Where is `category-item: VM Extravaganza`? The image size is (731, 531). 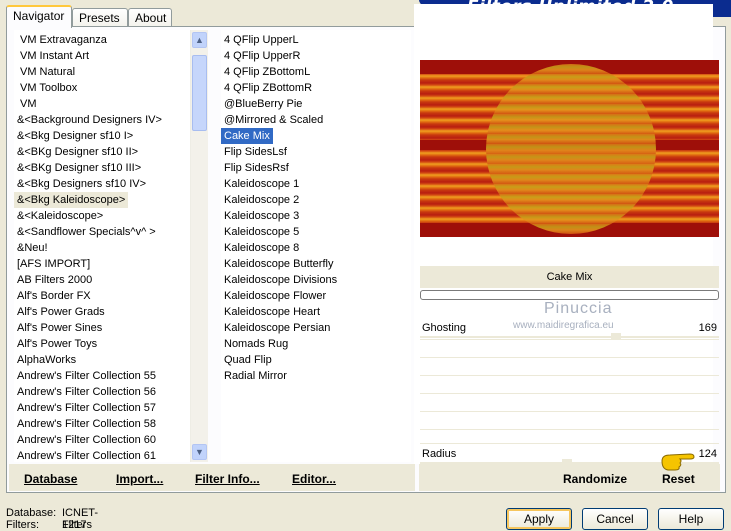
category-item: VM Extravaganza is located at coordinates (62, 40).